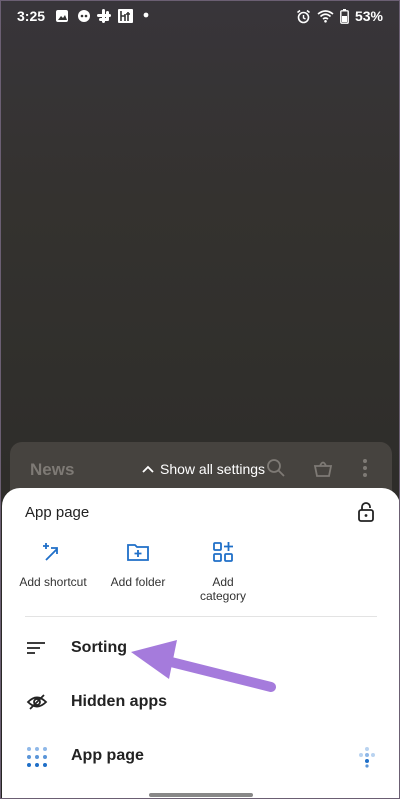 The width and height of the screenshot is (400, 799). I want to click on page-dots-icon, so click(367, 757).